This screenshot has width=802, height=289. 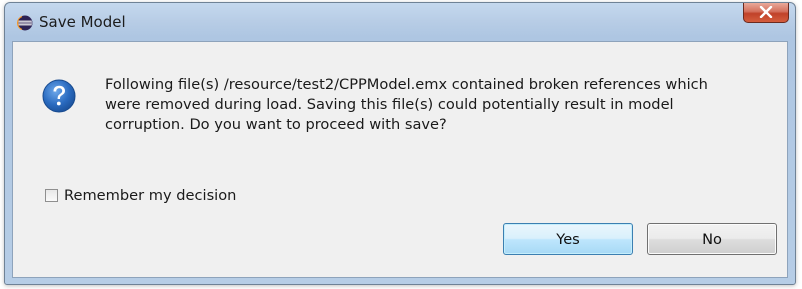 I want to click on remember-decision-checkbox, so click(x=51, y=195).